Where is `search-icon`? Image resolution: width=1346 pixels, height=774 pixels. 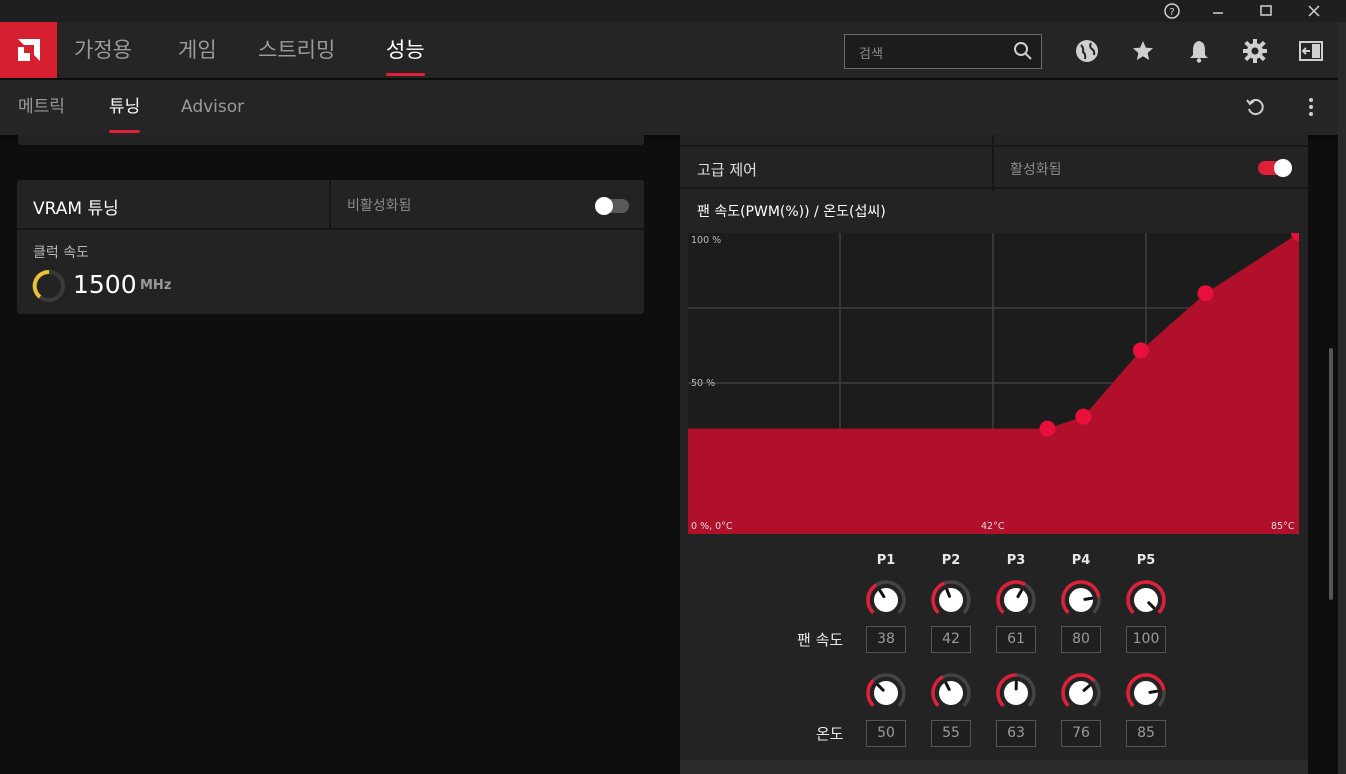 search-icon is located at coordinates (1023, 53).